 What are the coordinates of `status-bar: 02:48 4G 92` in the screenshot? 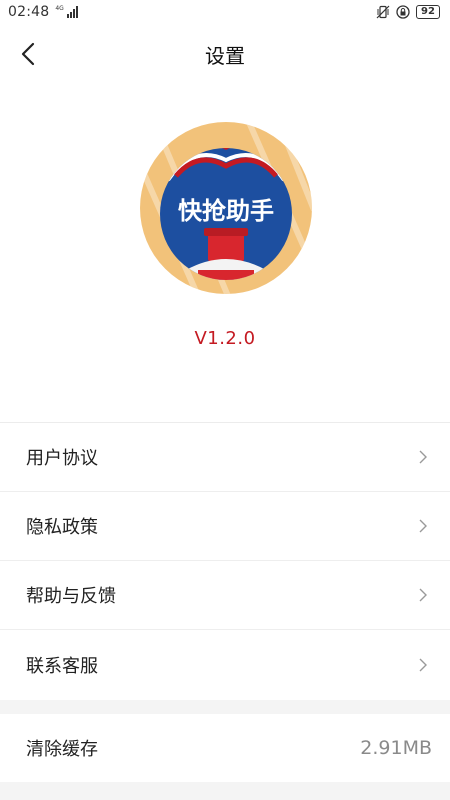 It's located at (225, 12).